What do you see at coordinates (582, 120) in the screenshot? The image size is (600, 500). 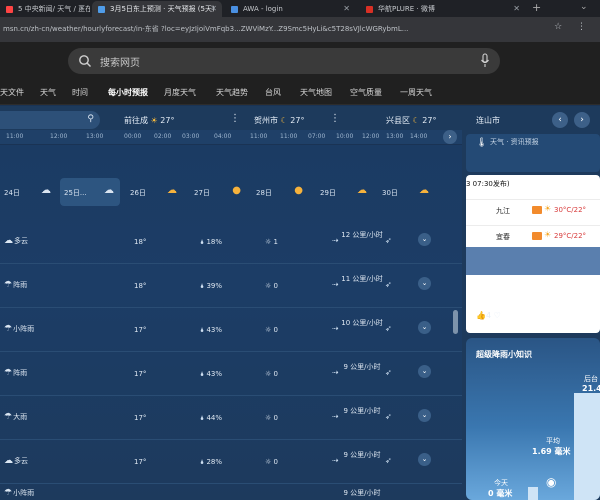 I see `next-arrow-icon: ›` at bounding box center [582, 120].